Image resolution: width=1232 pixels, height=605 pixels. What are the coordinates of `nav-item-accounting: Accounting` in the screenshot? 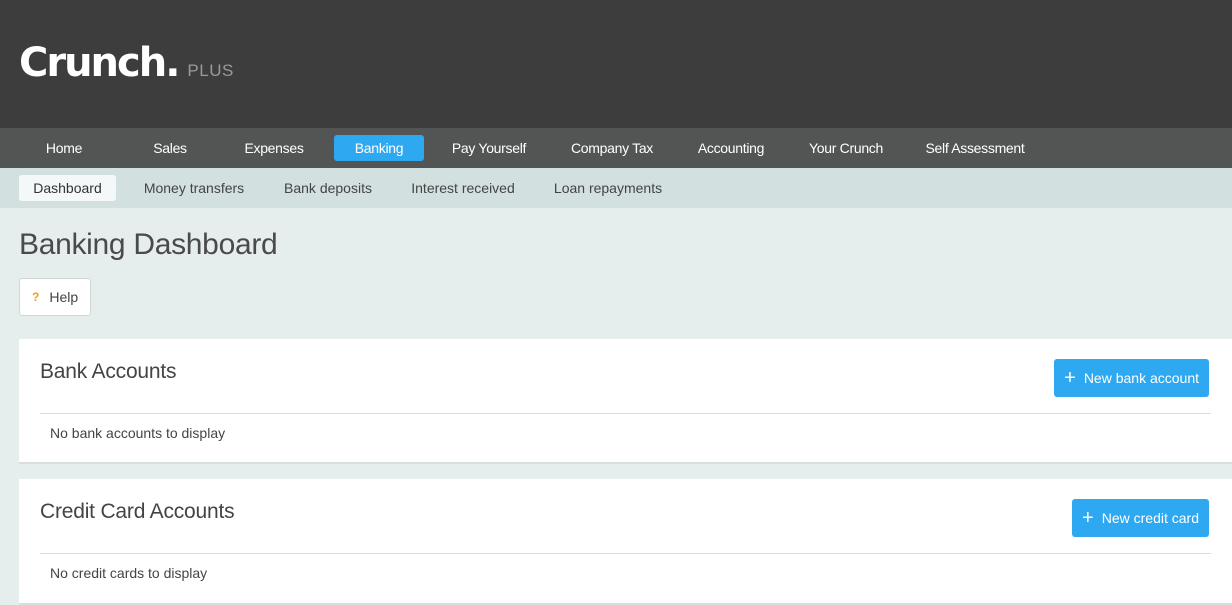 It's located at (731, 148).